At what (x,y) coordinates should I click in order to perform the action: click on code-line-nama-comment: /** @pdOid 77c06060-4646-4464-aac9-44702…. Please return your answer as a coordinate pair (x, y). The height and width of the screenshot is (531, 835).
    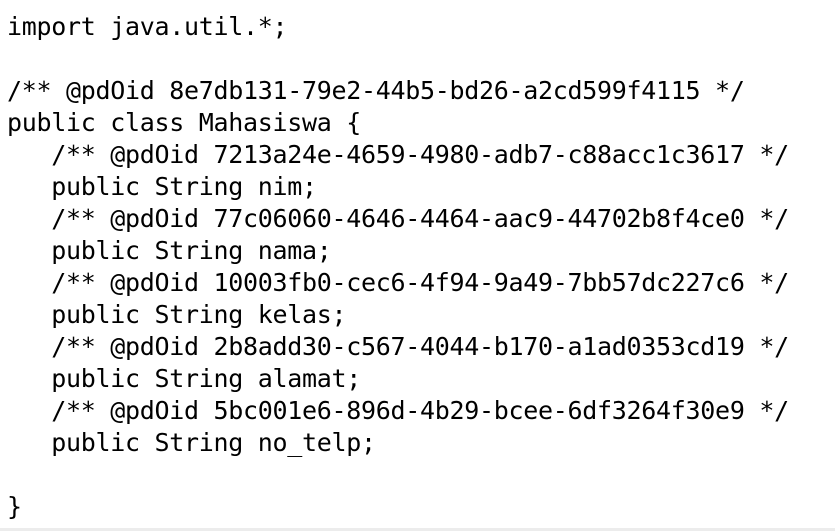
    Looking at the image, I should click on (398, 218).